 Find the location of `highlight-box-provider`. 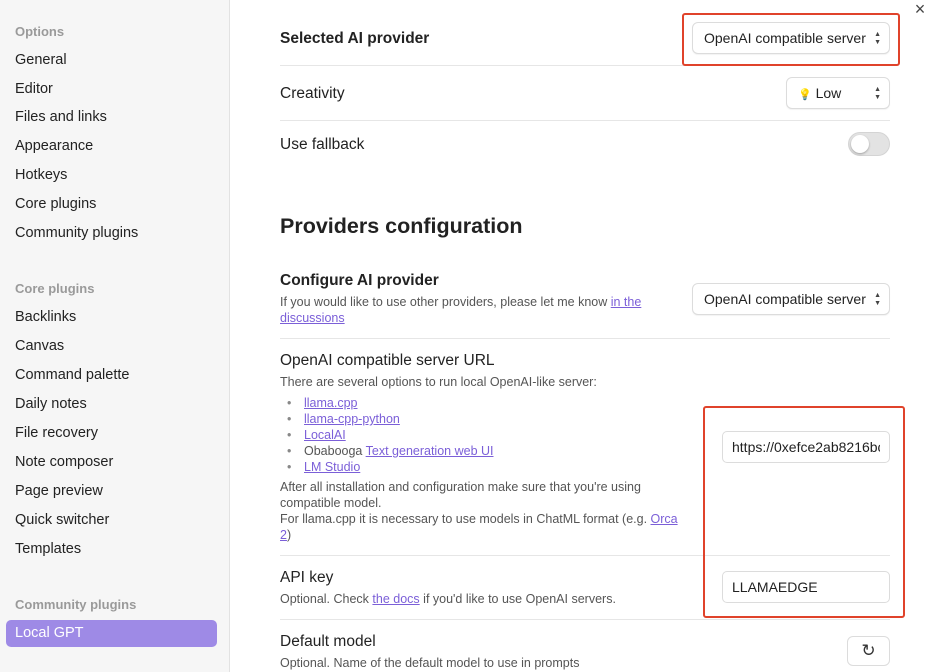

highlight-box-provider is located at coordinates (791, 39).